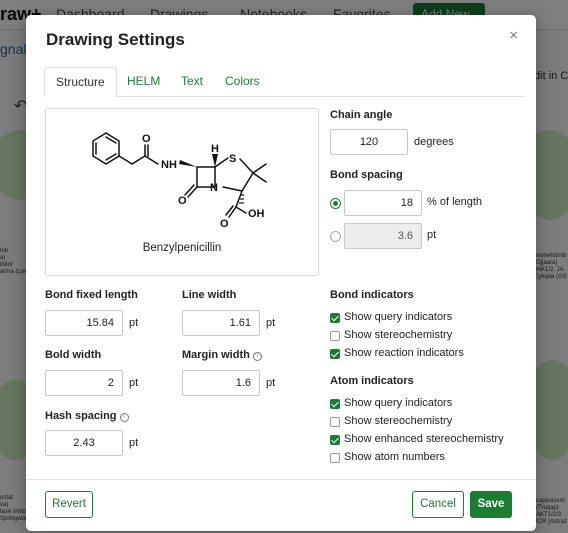 The image size is (568, 533). Describe the element at coordinates (513, 35) in the screenshot. I see `close-icon: ×` at that location.